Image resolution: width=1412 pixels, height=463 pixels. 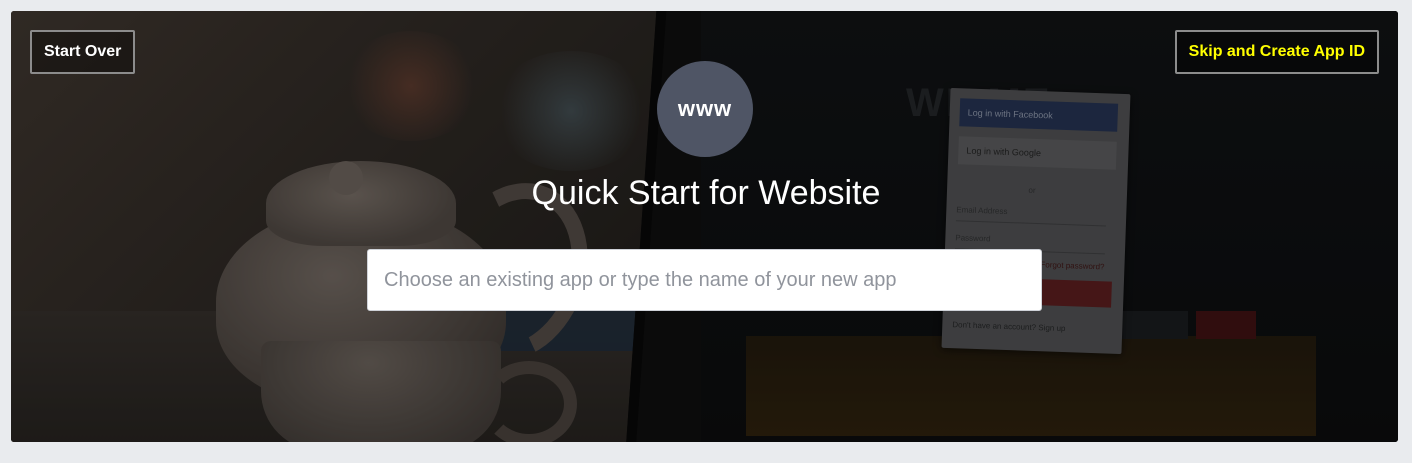 I want to click on page-title: Quick Start for Website, so click(x=706, y=193).